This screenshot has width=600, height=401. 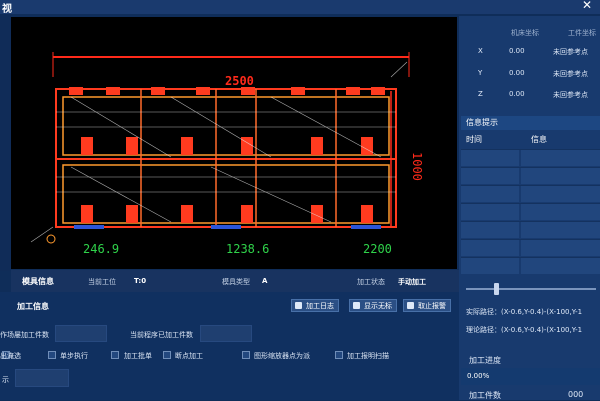 What do you see at coordinates (485, 395) in the screenshot?
I see `count-label: 加工件数` at bounding box center [485, 395].